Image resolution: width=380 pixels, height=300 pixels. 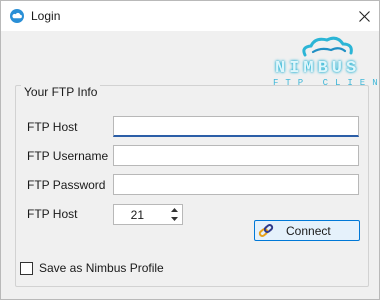 I want to click on ftp-port-label: FTP Host, so click(x=52, y=214).